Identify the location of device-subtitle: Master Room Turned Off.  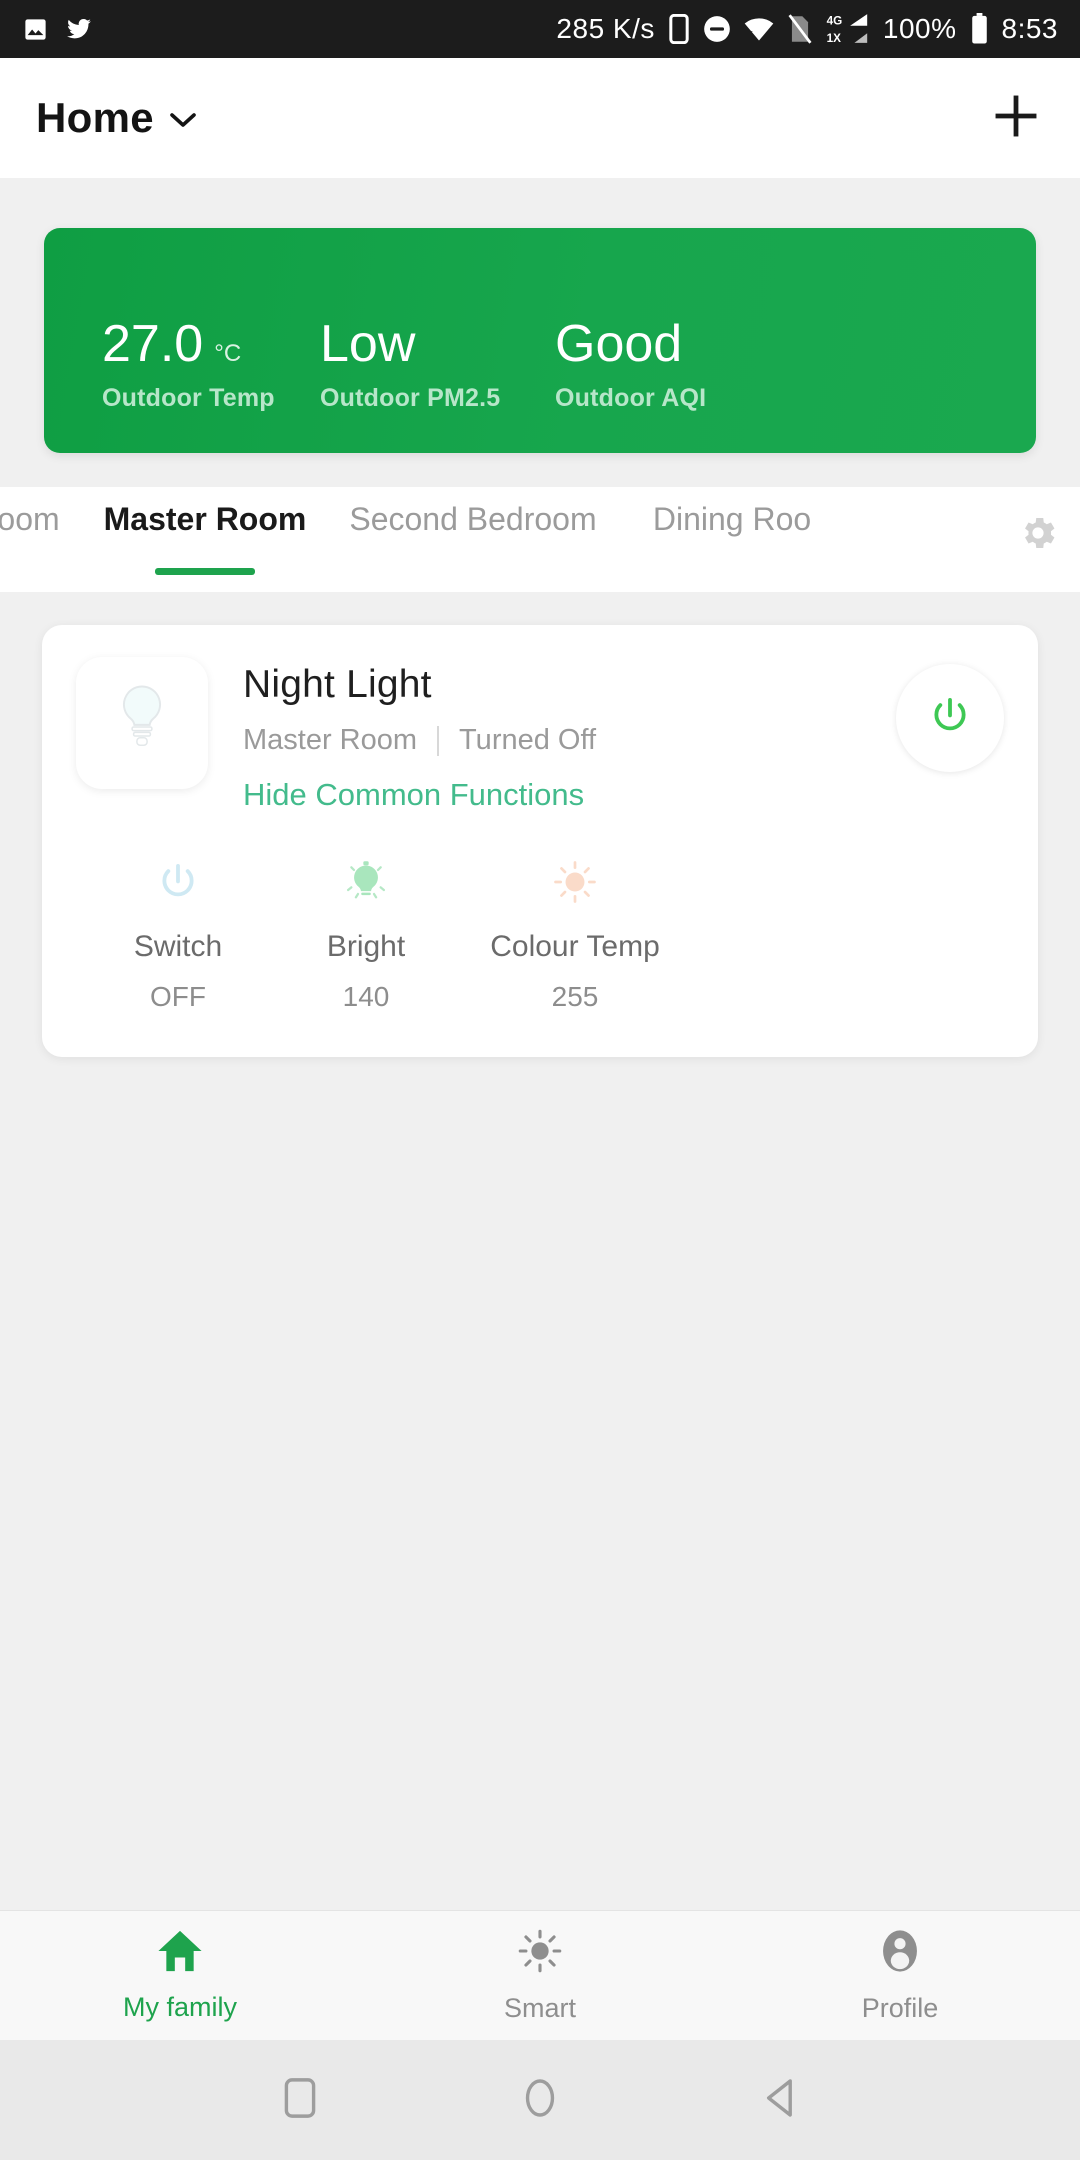
(569, 740).